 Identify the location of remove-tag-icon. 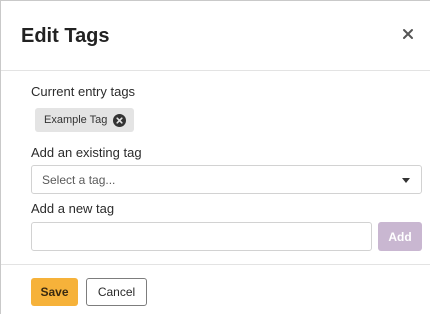
(120, 120).